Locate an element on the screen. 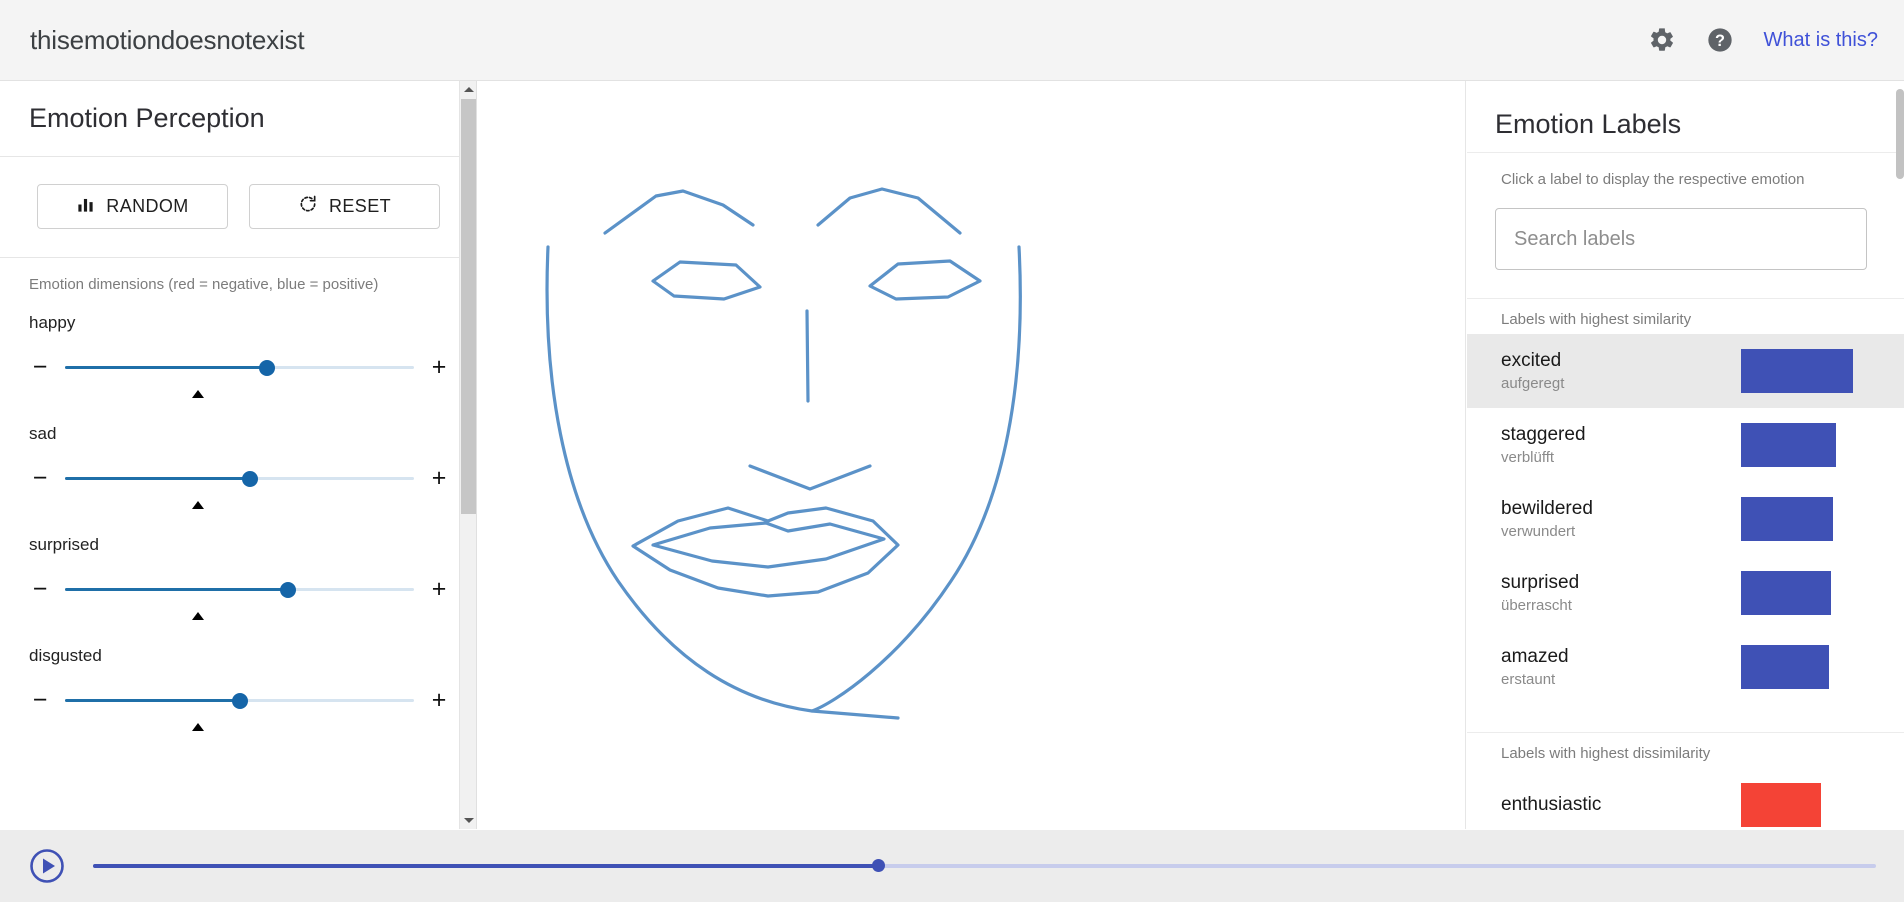  left-panel-header: Emotion Perception is located at coordinates (238, 119).